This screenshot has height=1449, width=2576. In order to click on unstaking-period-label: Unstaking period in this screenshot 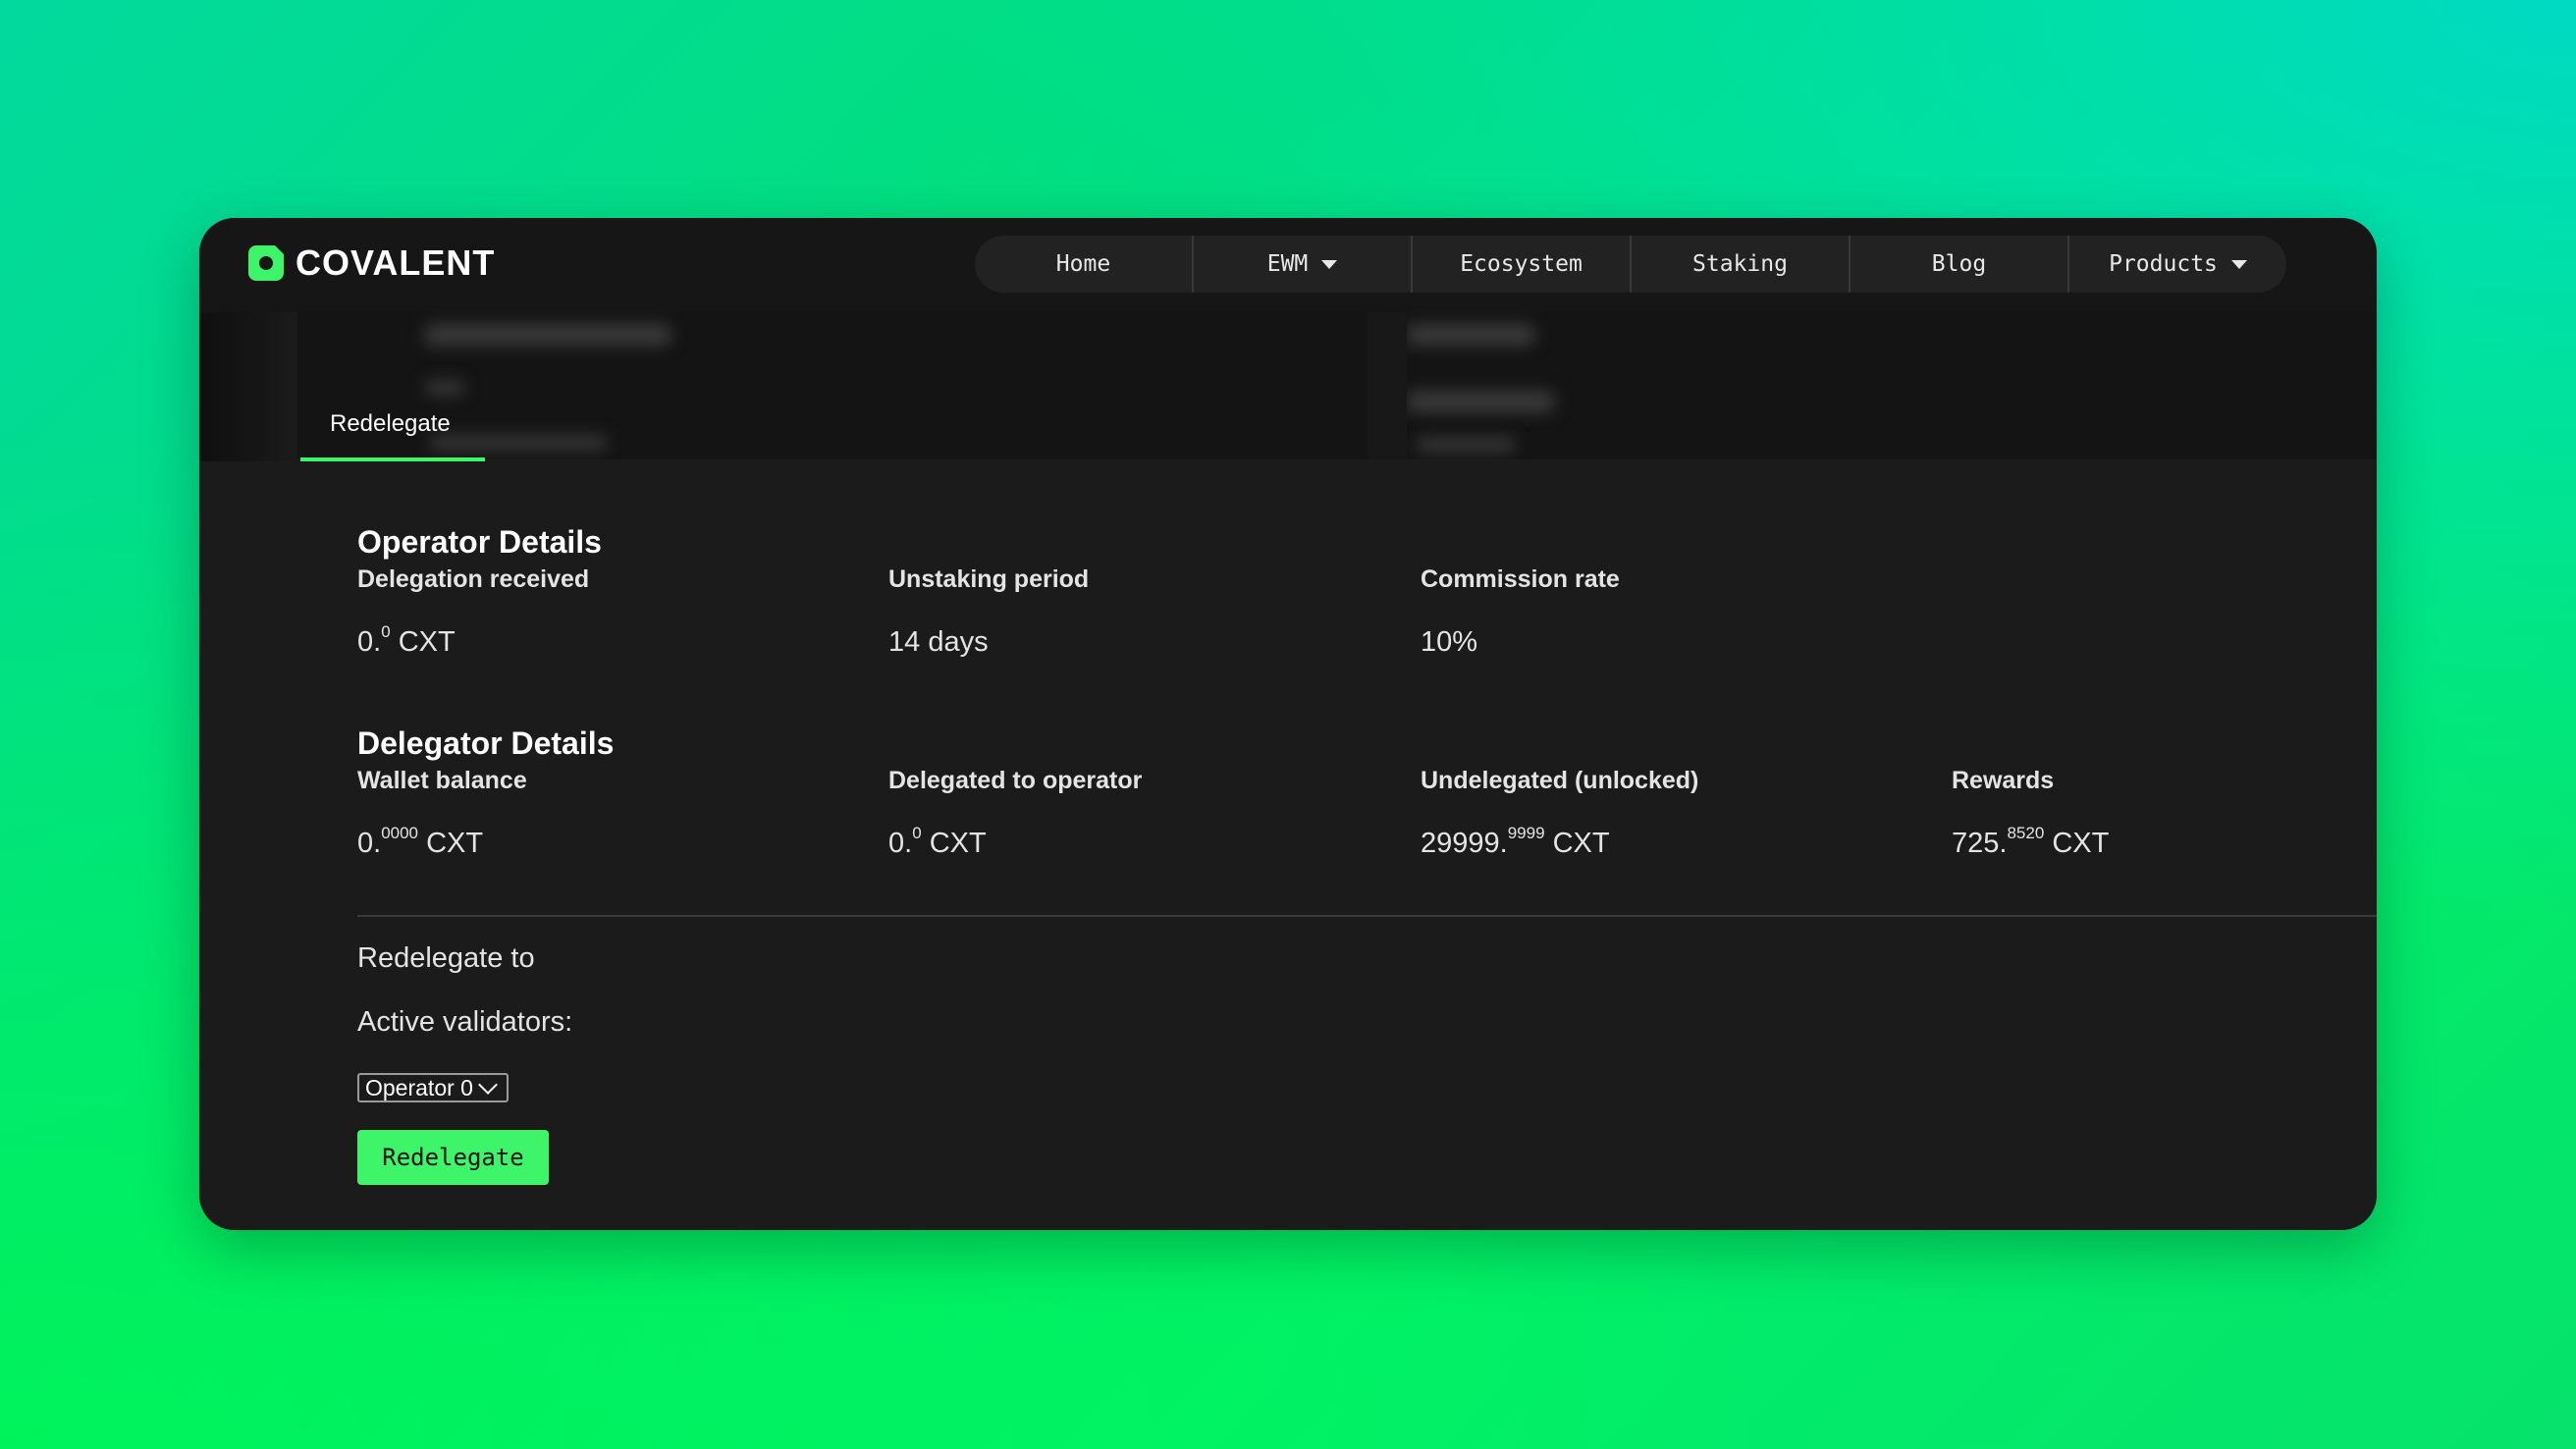, I will do `click(989, 579)`.